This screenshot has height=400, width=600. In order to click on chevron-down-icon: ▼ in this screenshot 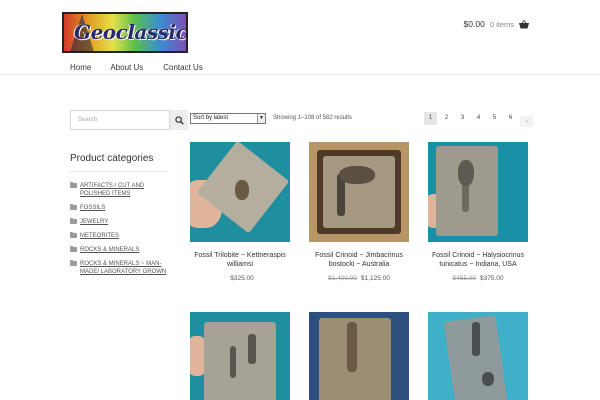, I will do `click(261, 118)`.